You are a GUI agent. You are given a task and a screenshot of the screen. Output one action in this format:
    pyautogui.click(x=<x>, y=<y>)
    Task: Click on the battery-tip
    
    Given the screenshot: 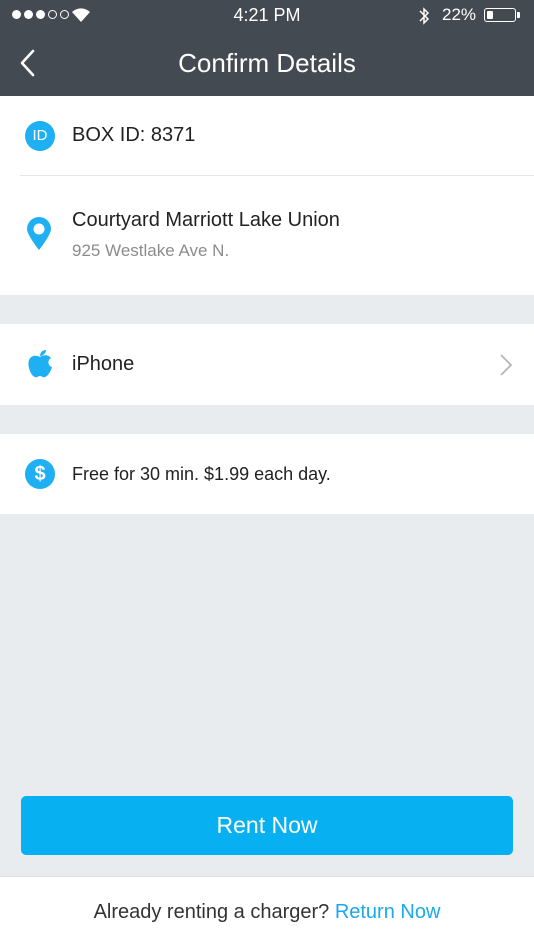 What is the action you would take?
    pyautogui.click(x=518, y=15)
    